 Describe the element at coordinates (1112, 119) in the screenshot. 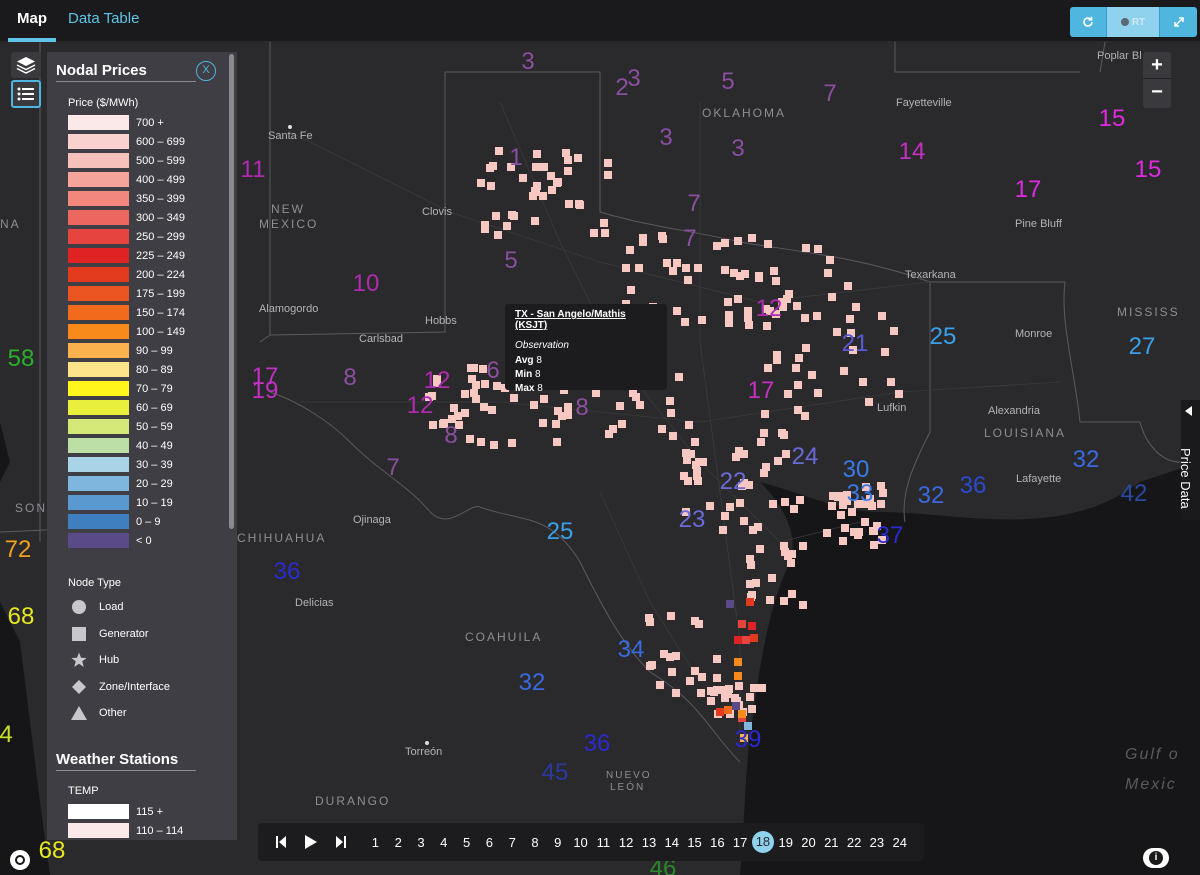

I see `weather-value: 15` at that location.